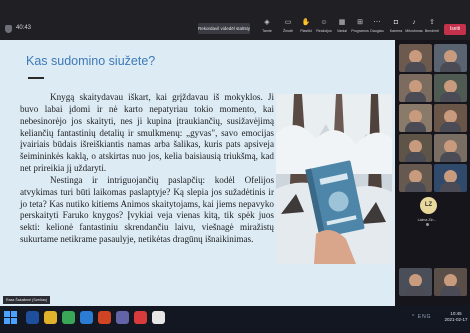  I want to click on hand-icon: ✋, so click(306, 22).